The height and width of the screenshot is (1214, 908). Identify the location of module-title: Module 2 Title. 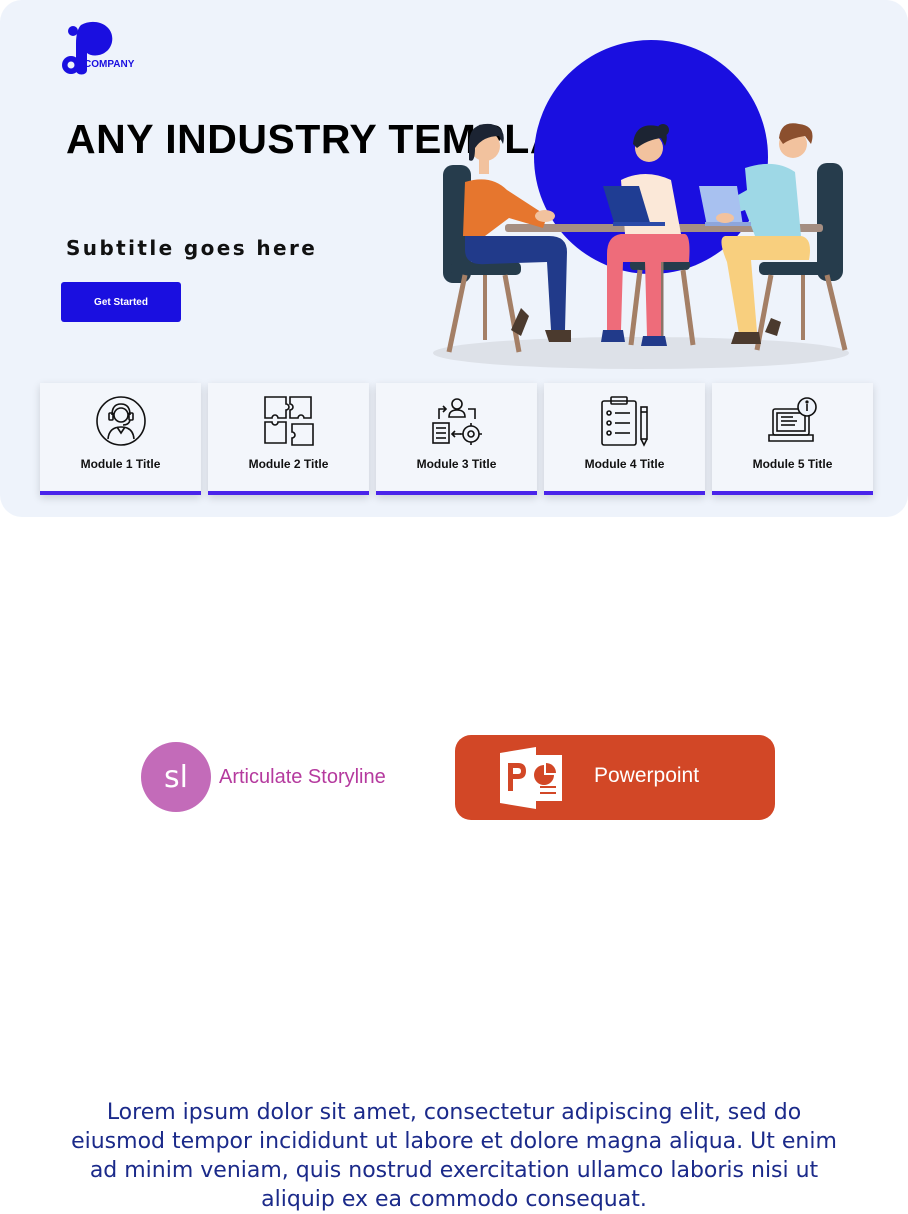
(288, 464).